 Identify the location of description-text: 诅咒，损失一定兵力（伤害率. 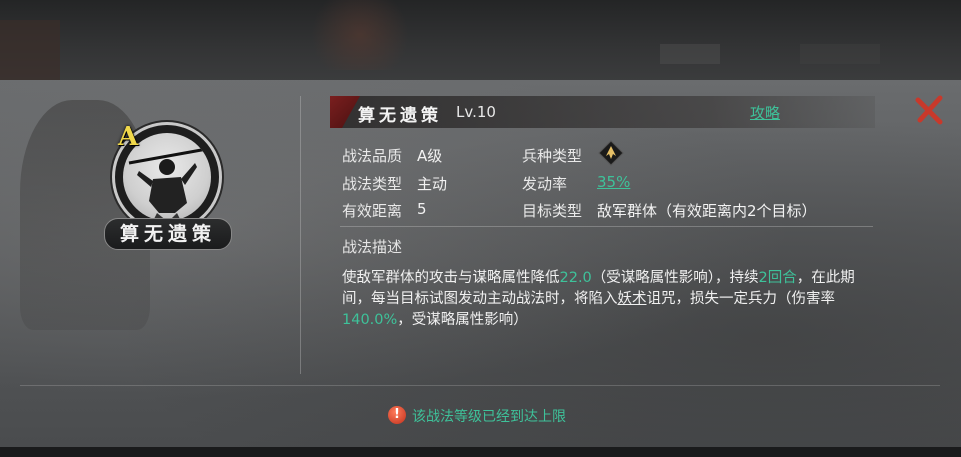
(741, 299).